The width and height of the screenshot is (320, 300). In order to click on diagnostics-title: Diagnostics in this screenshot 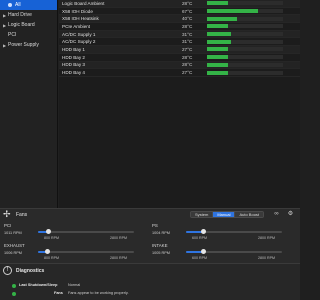, I will do `click(30, 271)`.